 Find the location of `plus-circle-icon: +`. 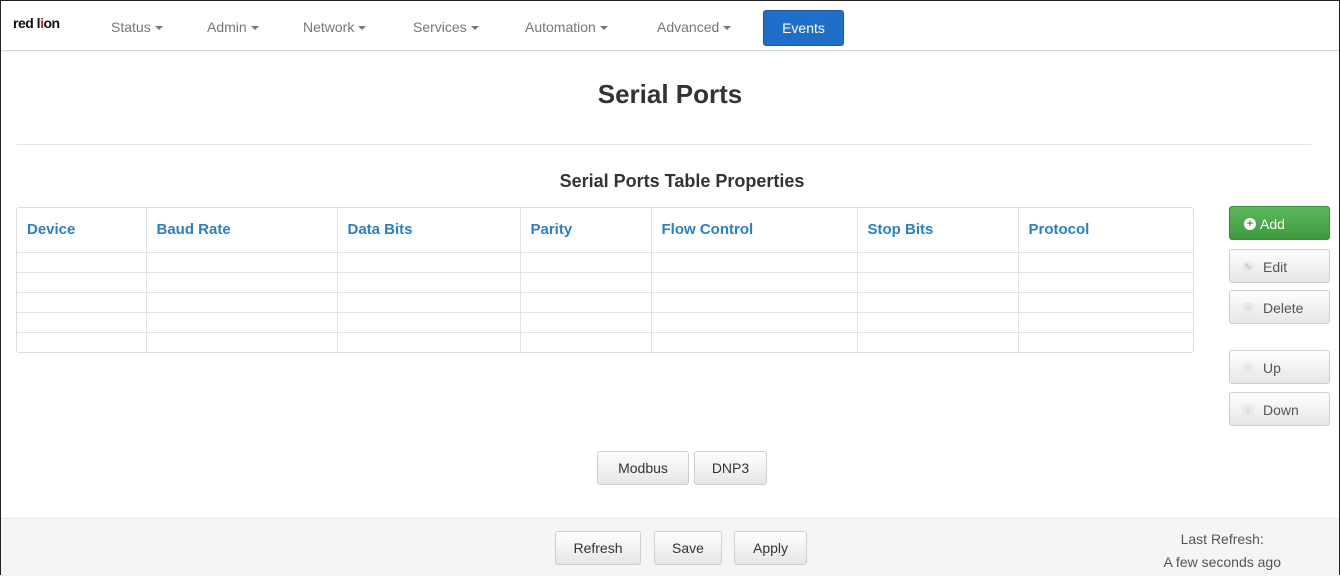

plus-circle-icon: + is located at coordinates (1250, 224).